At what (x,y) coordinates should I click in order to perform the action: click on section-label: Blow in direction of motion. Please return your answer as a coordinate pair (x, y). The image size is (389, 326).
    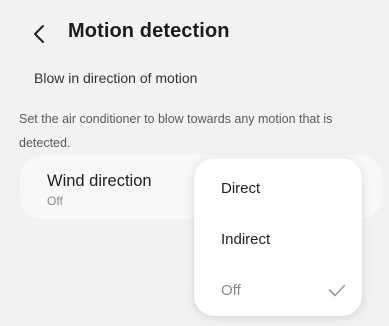
    Looking at the image, I should click on (116, 78).